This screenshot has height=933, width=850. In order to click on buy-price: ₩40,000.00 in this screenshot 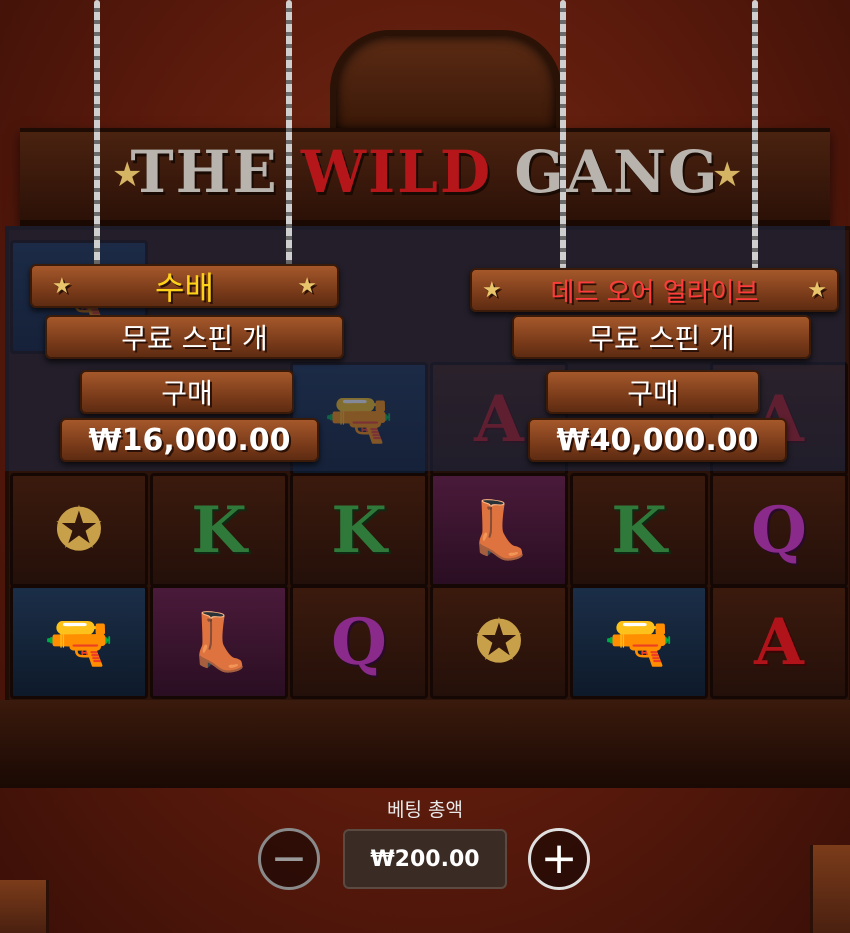, I will do `click(657, 440)`.